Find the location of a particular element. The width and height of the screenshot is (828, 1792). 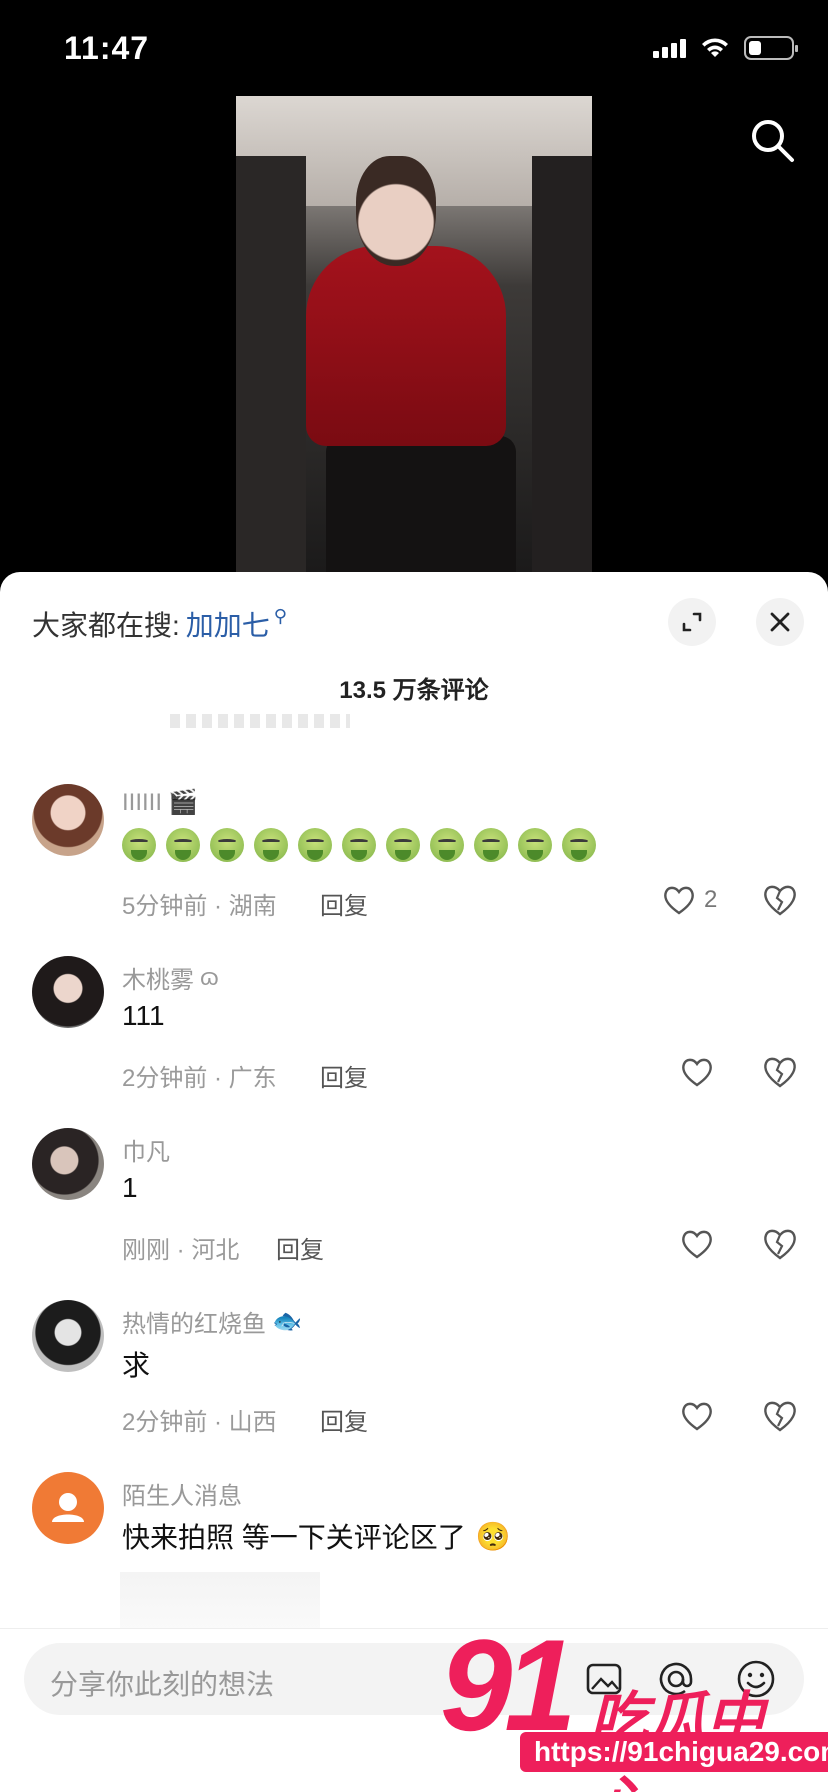

attached-image-preview is located at coordinates (220, 1602).